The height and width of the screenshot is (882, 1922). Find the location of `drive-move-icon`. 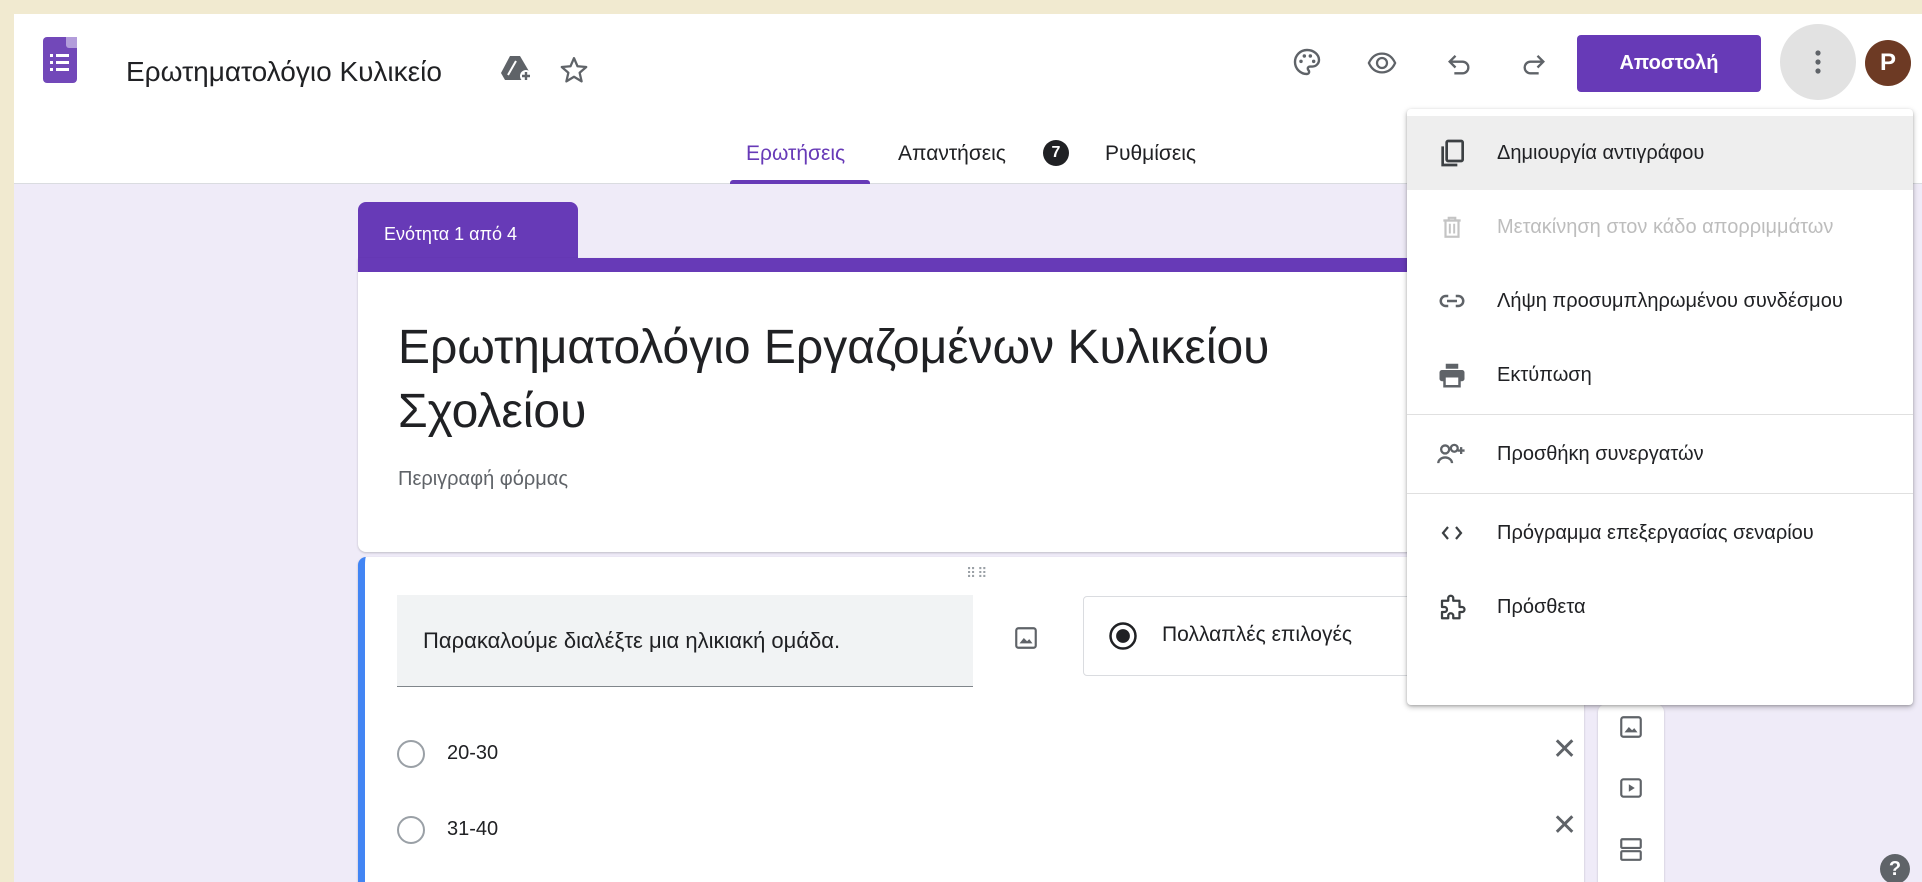

drive-move-icon is located at coordinates (516, 68).